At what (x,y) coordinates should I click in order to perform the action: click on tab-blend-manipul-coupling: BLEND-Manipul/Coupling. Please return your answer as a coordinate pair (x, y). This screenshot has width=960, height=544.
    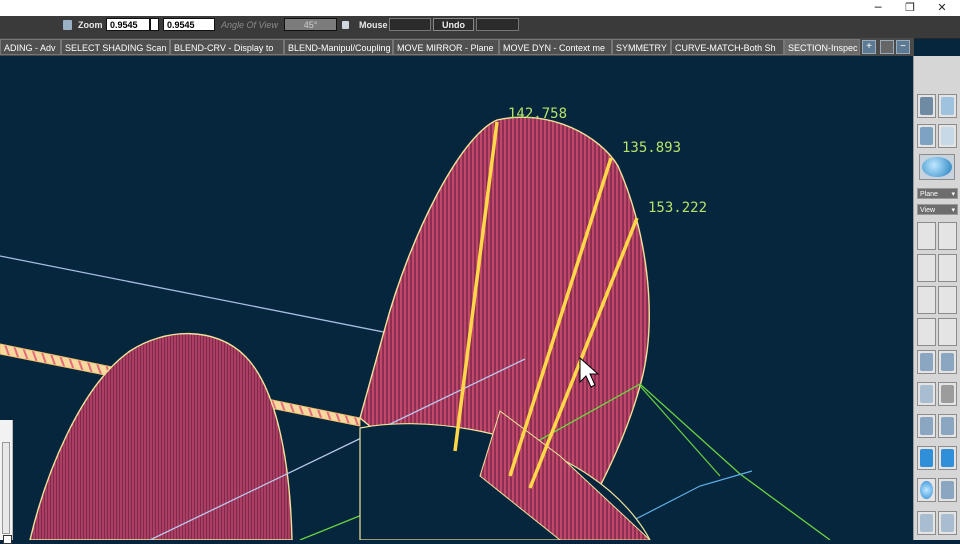
    Looking at the image, I should click on (338, 47).